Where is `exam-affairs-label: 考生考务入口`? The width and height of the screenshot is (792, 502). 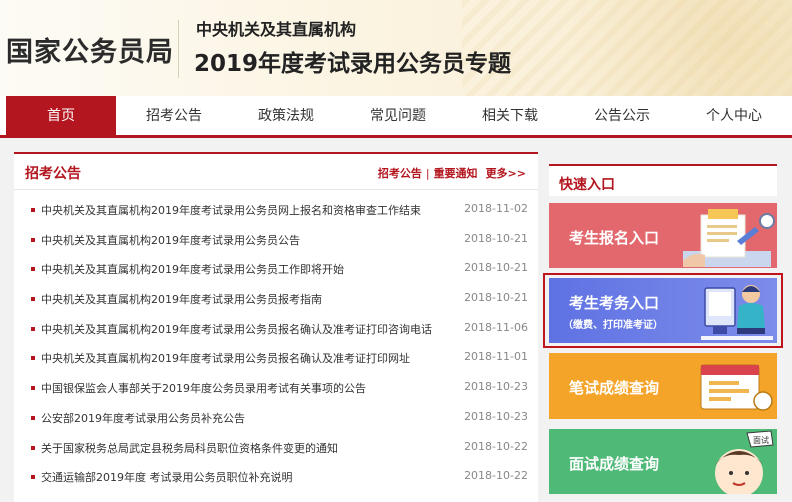 exam-affairs-label: 考生考务入口 is located at coordinates (614, 303).